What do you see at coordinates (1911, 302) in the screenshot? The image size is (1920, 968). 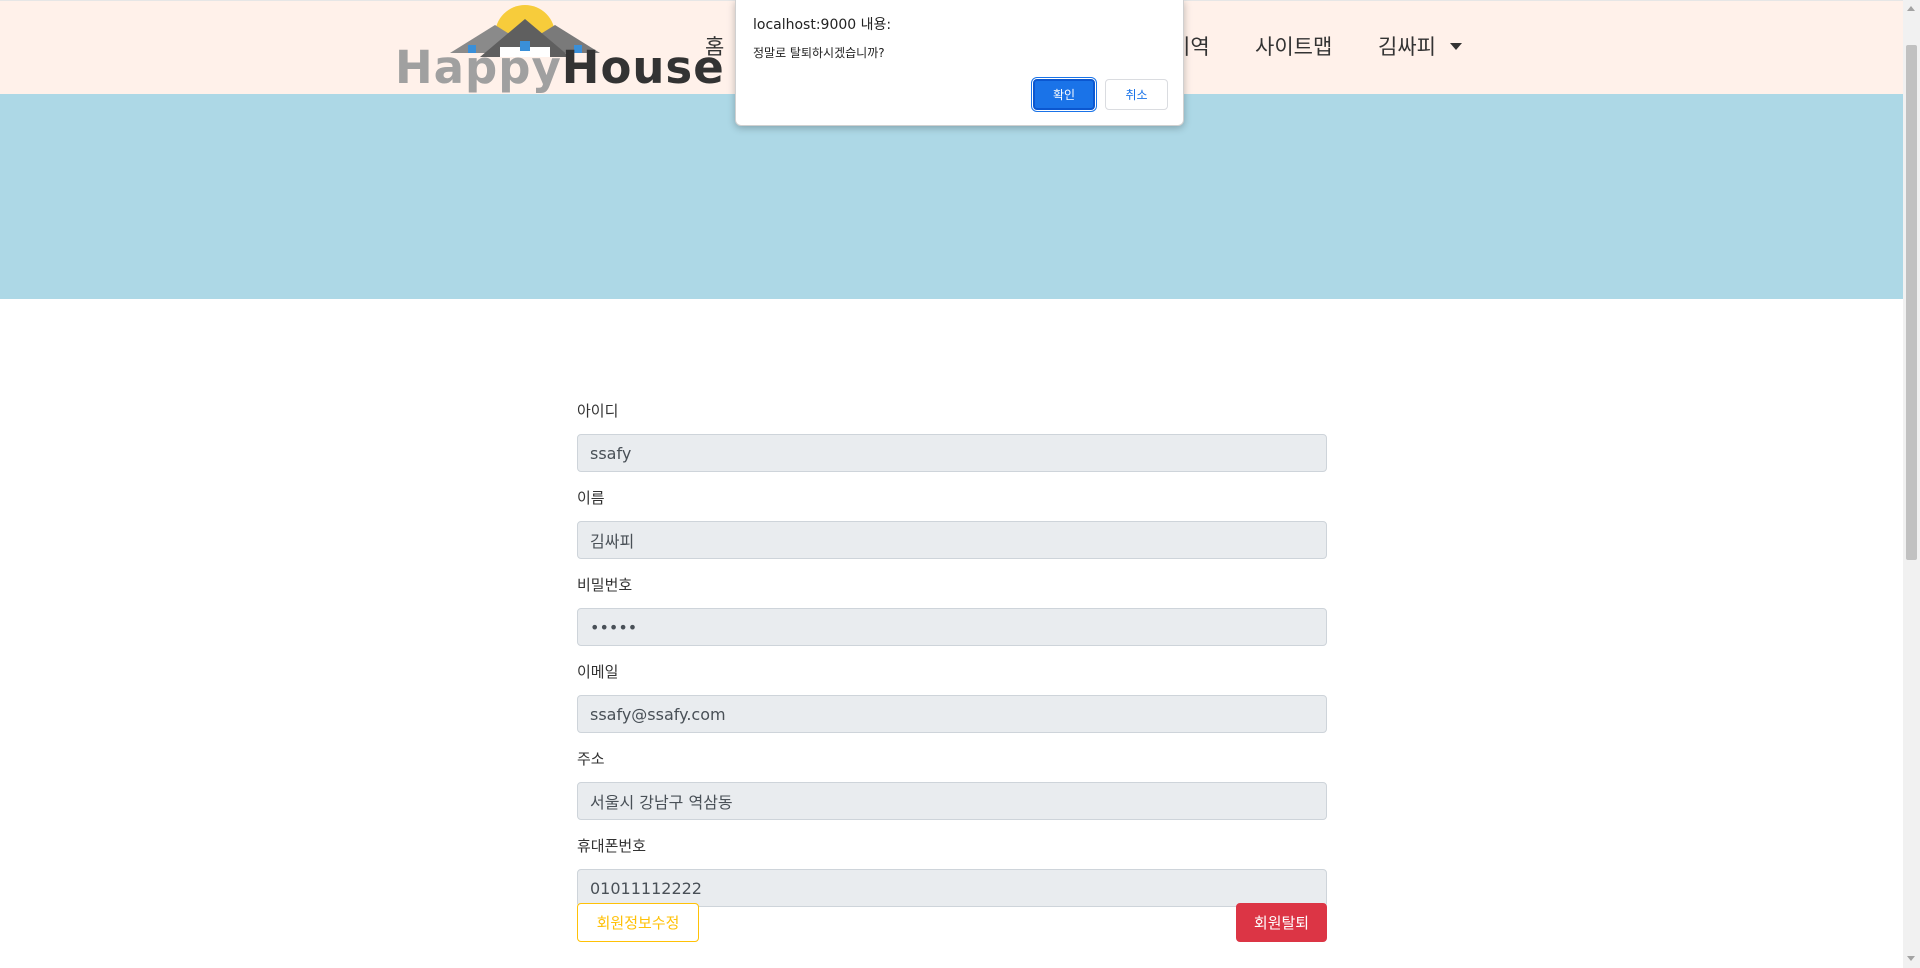 I see `scroll-thumb` at bounding box center [1911, 302].